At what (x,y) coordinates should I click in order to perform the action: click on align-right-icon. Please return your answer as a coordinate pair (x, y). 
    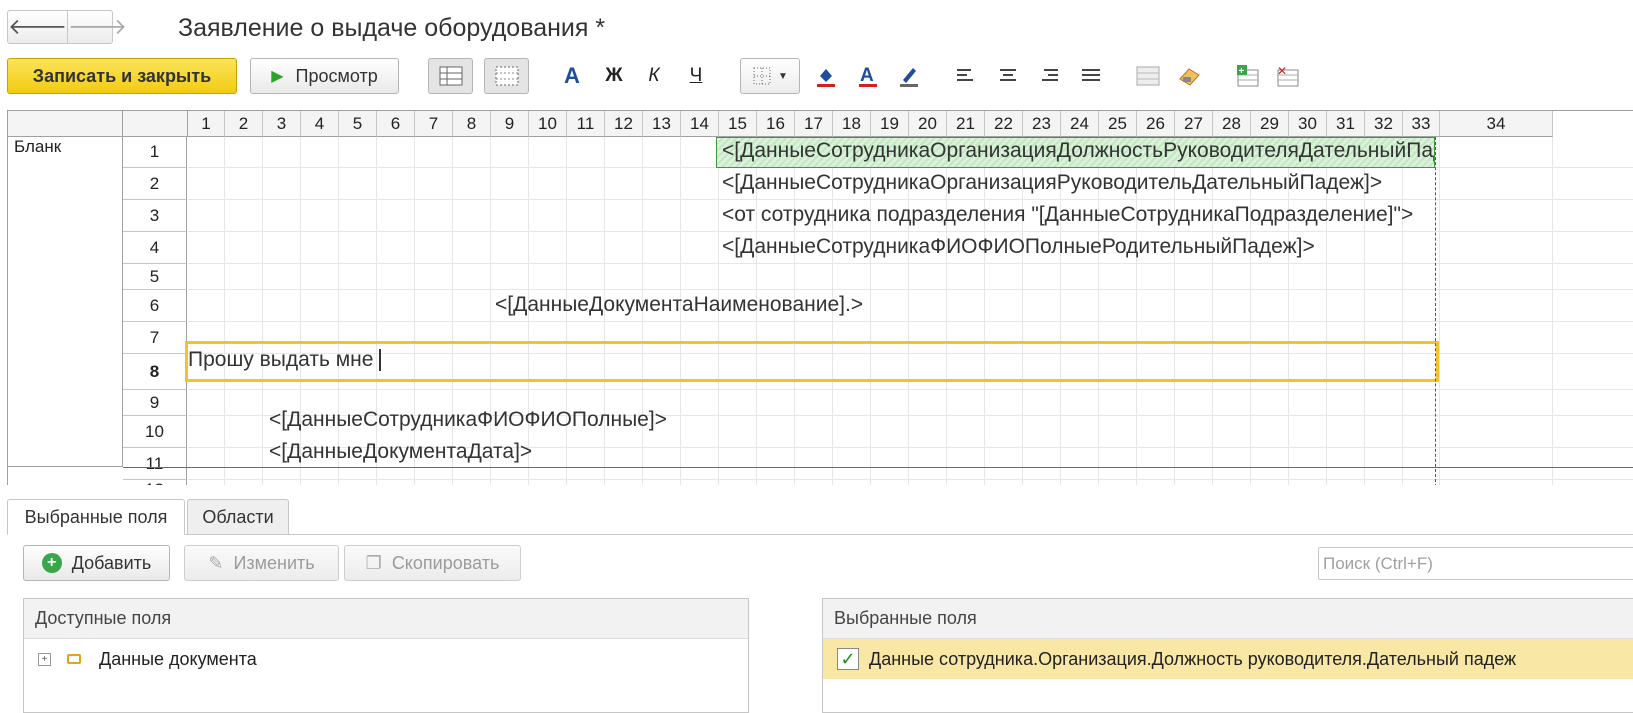
    Looking at the image, I should click on (1049, 76).